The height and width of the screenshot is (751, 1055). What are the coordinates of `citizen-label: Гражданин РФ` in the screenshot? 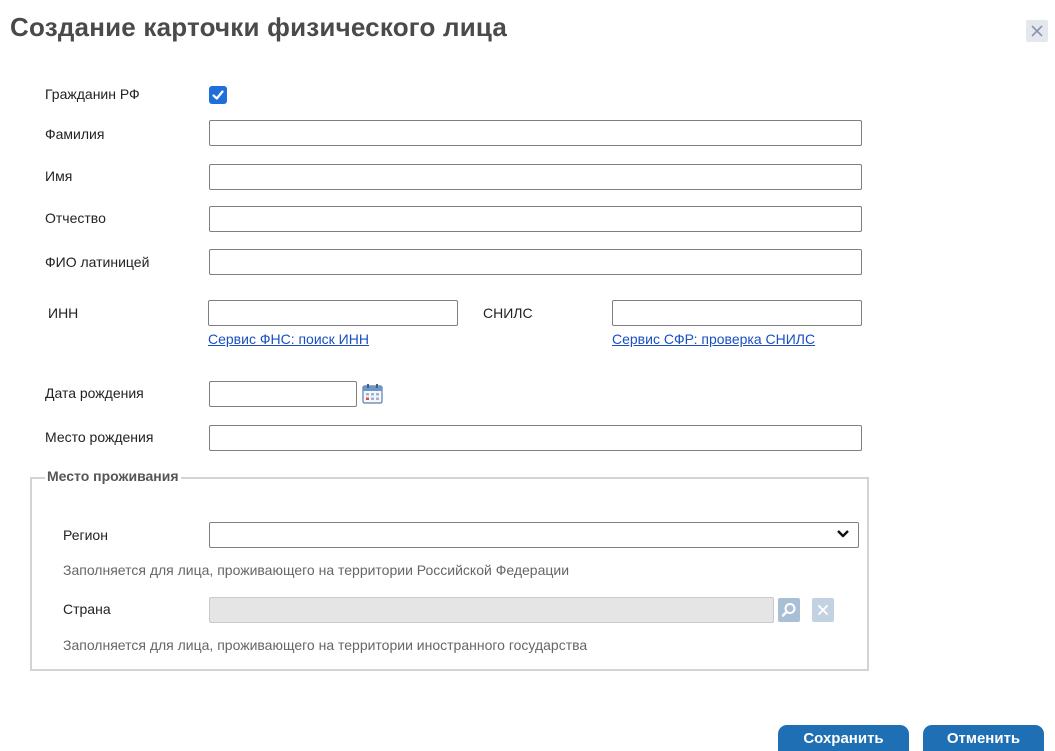 It's located at (92, 94).